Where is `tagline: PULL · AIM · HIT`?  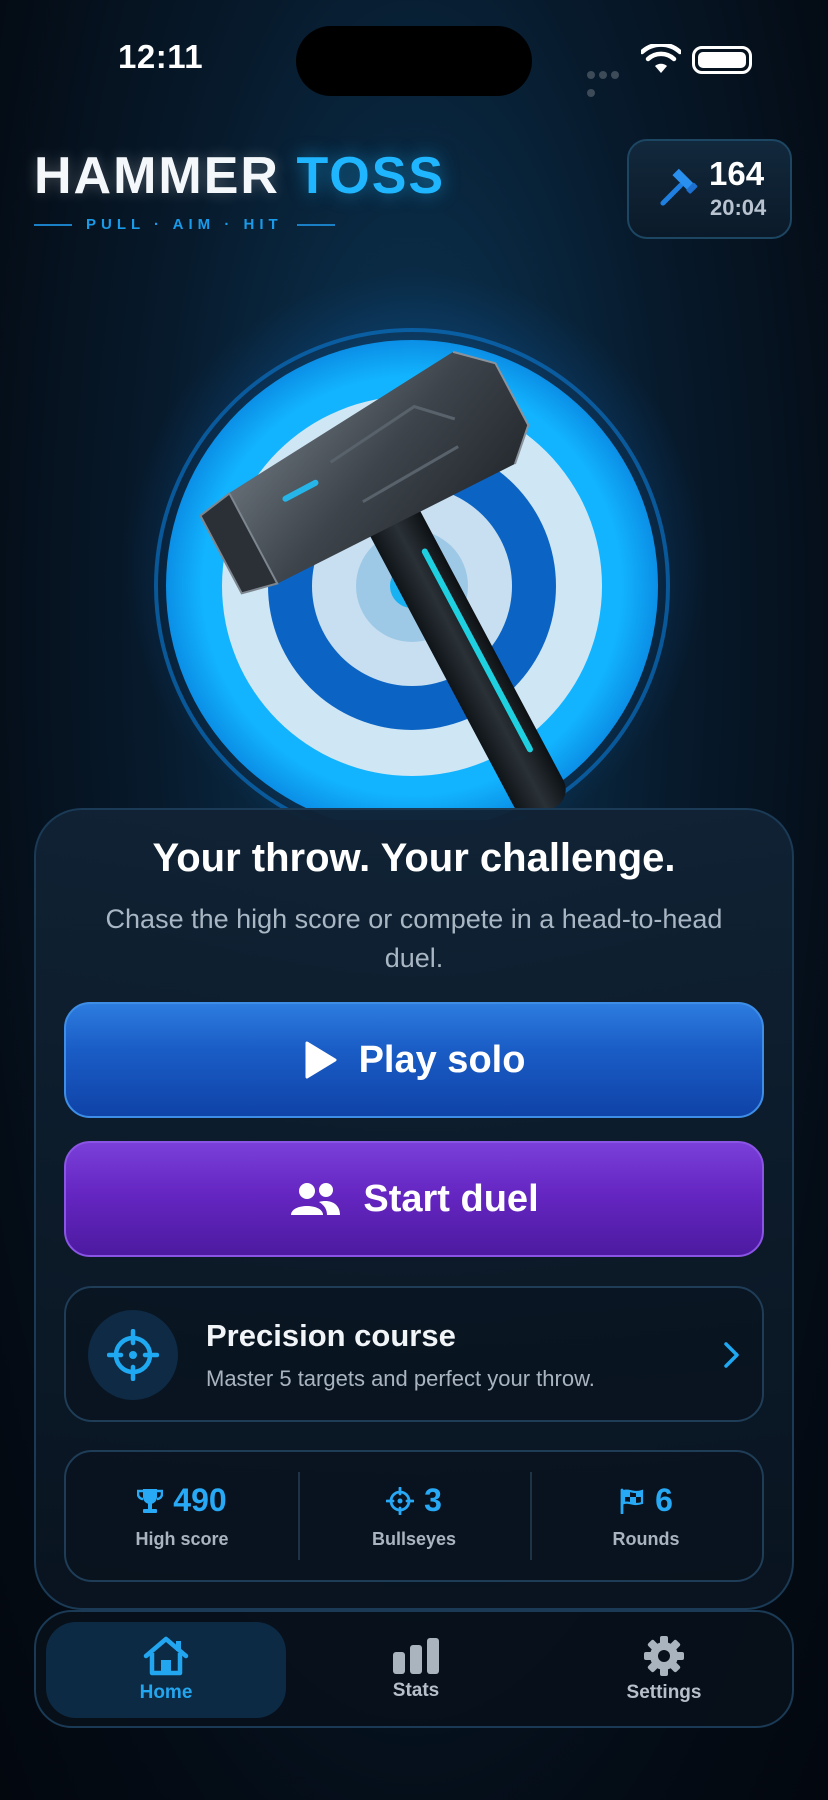 tagline: PULL · AIM · HIT is located at coordinates (184, 224).